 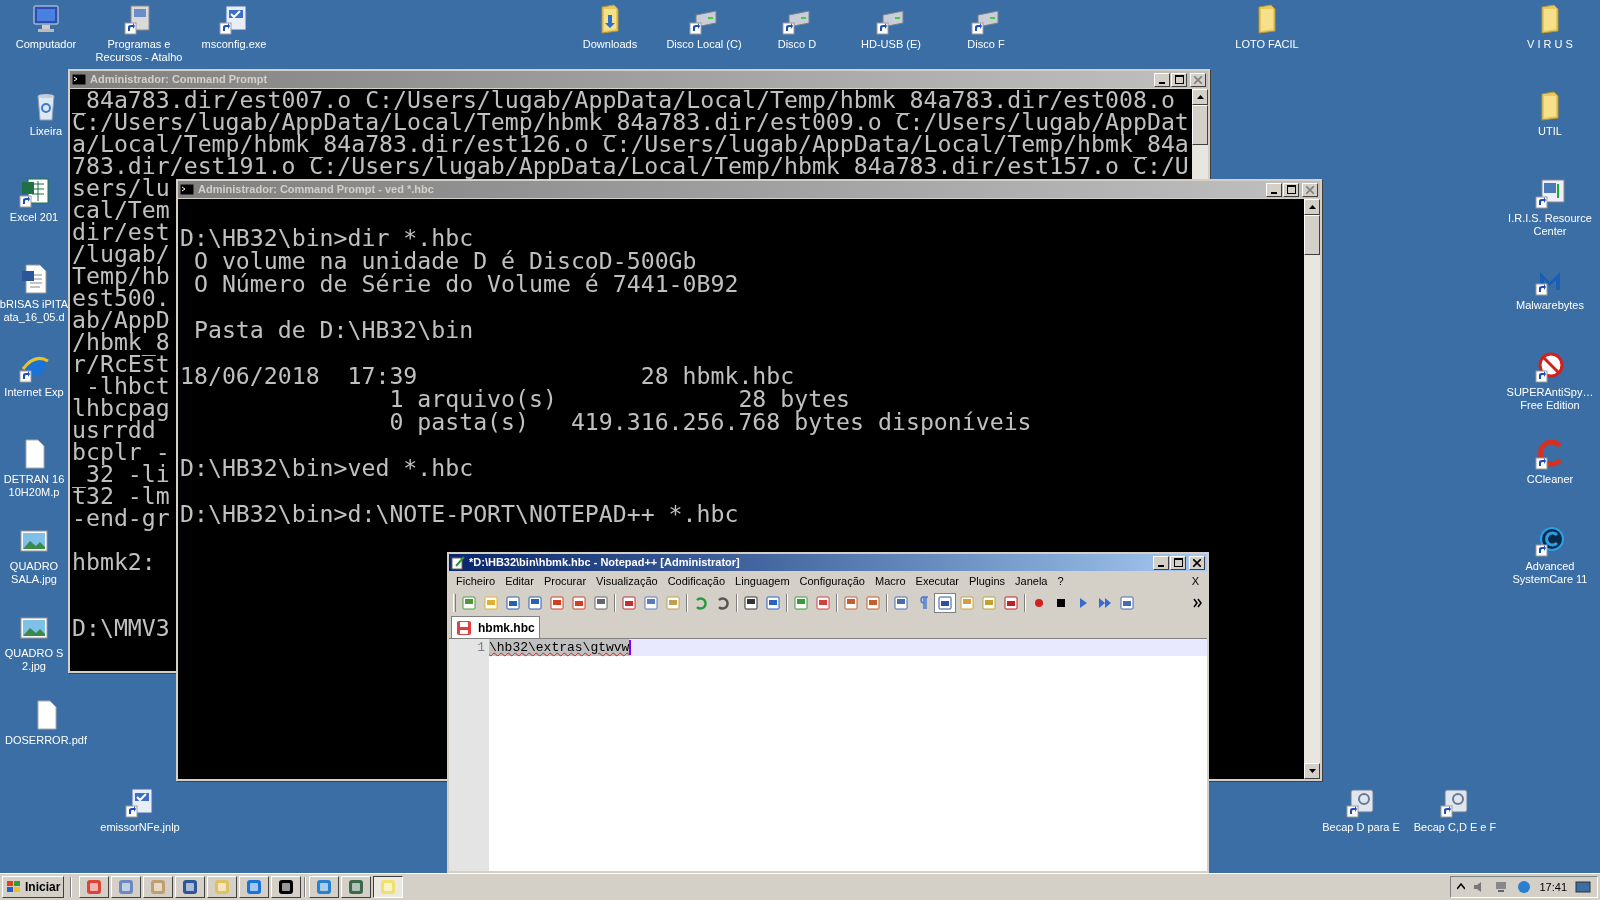 What do you see at coordinates (495, 627) in the screenshot?
I see `file-tab: hbmk.hbc` at bounding box center [495, 627].